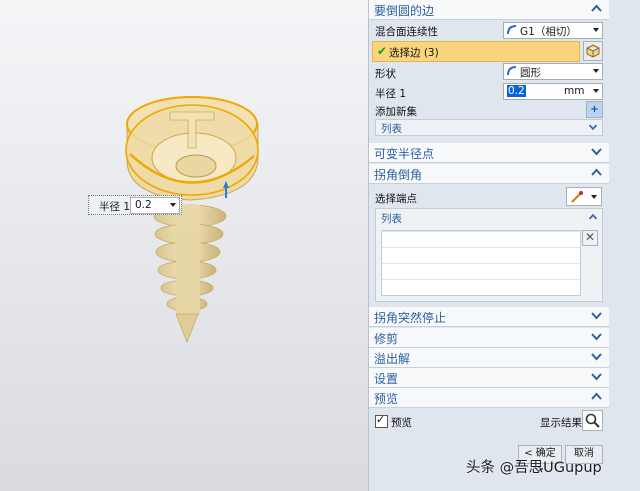  Describe the element at coordinates (489, 10) in the screenshot. I see `section-edge-to-round: 要倒圆的边` at that location.